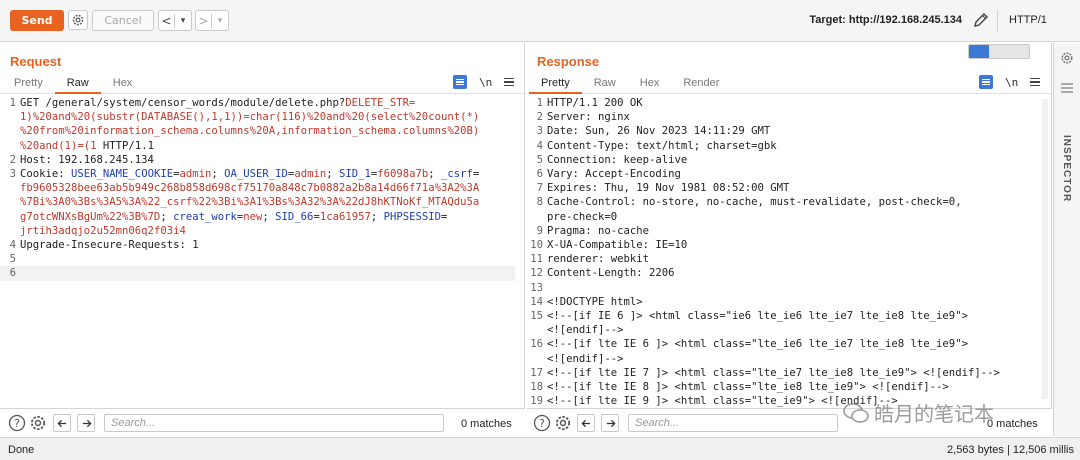 The width and height of the screenshot is (1080, 460). Describe the element at coordinates (668, 188) in the screenshot. I see `code-token: Expires: Thu, 19 Nov 1981 08:52:00 GMT` at that location.